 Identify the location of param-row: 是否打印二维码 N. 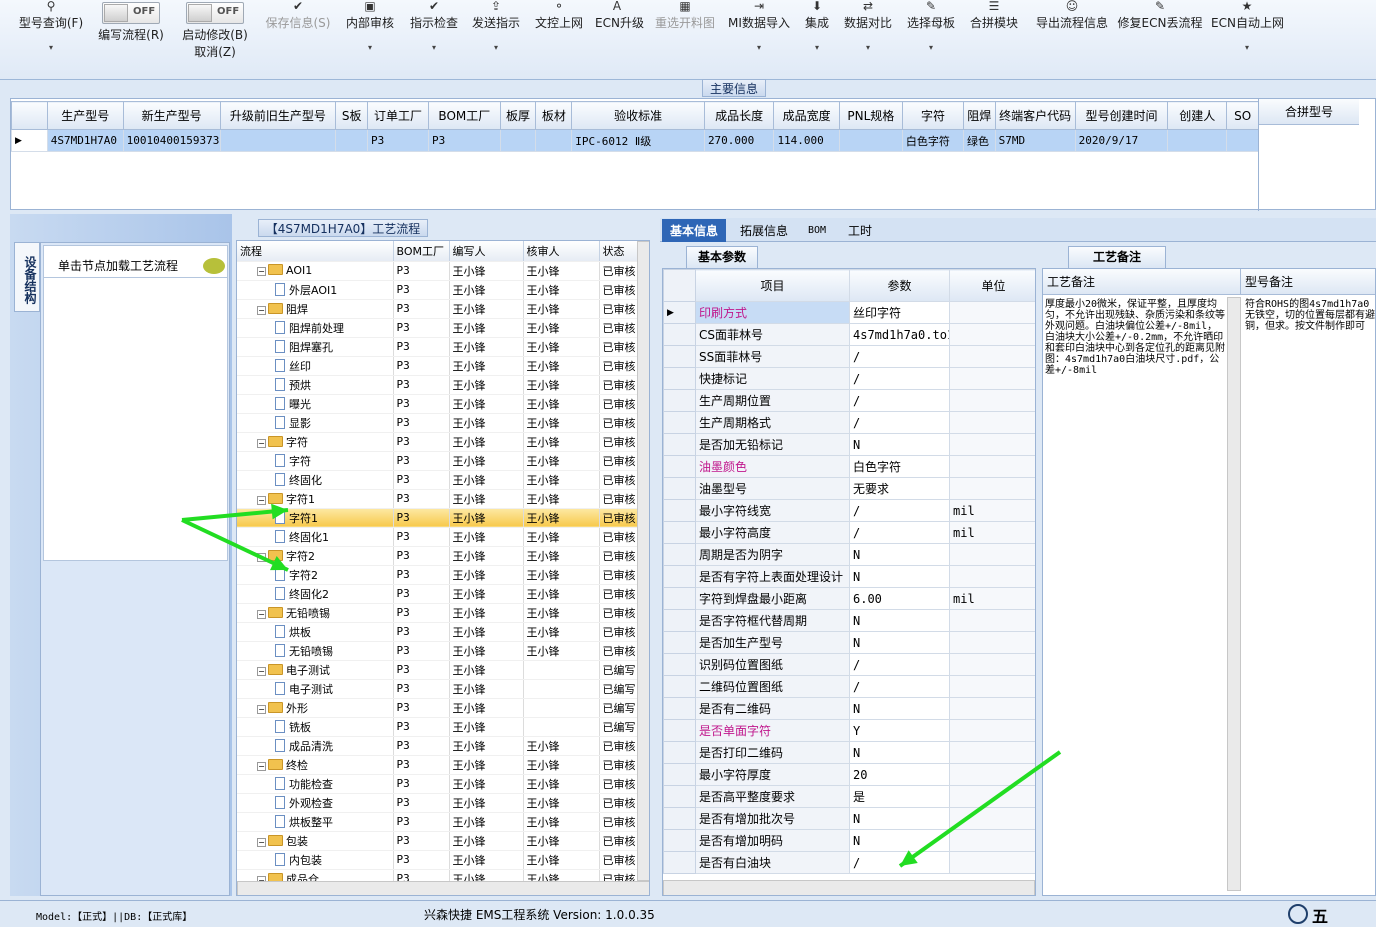
(849, 752).